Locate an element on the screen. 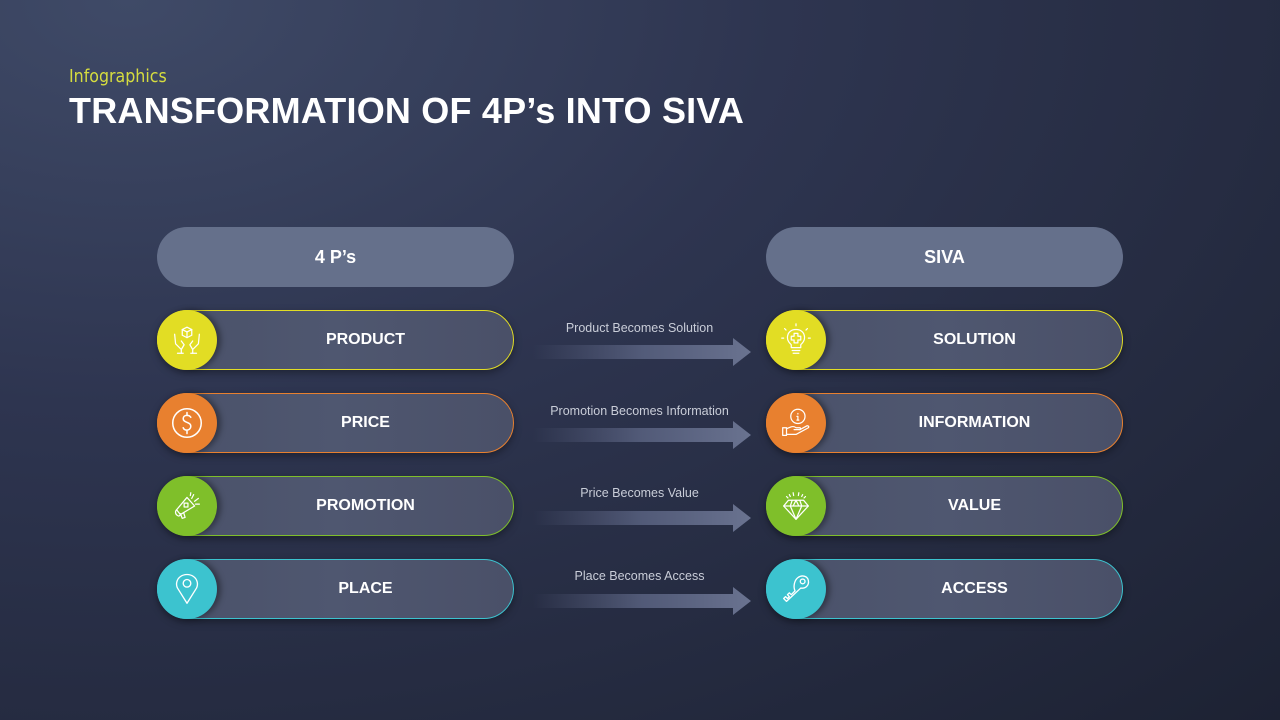 Image resolution: width=1280 pixels, height=720 pixels. row-place: PLACE is located at coordinates (335, 588).